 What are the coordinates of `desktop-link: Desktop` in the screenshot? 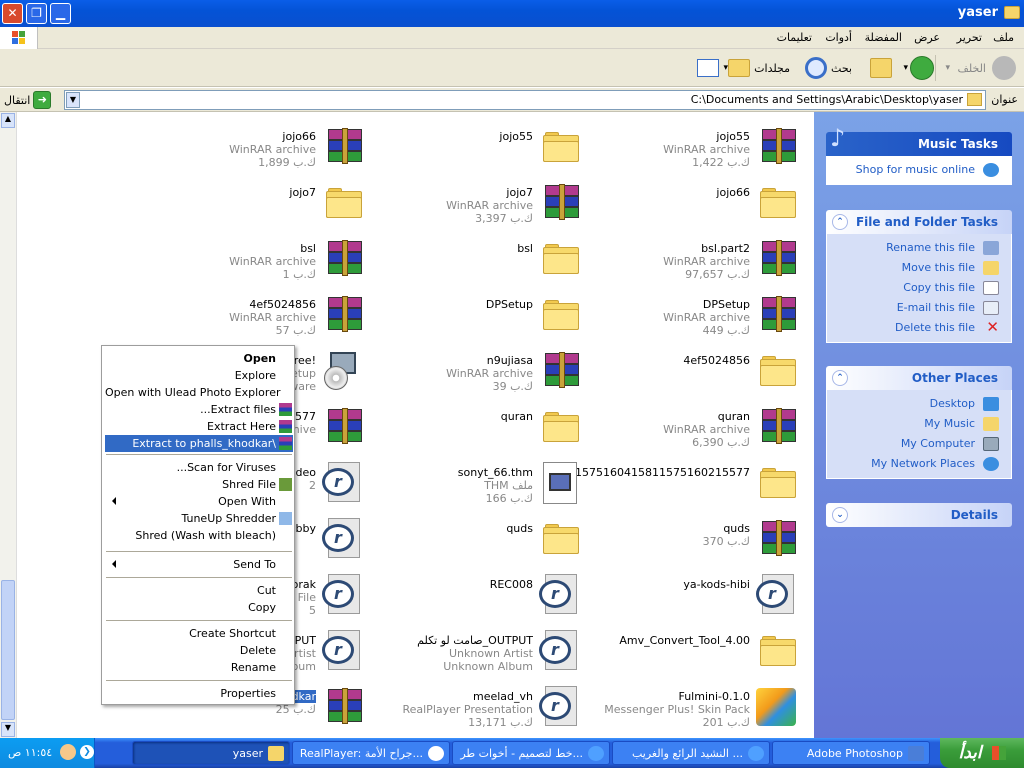 It's located at (919, 404).